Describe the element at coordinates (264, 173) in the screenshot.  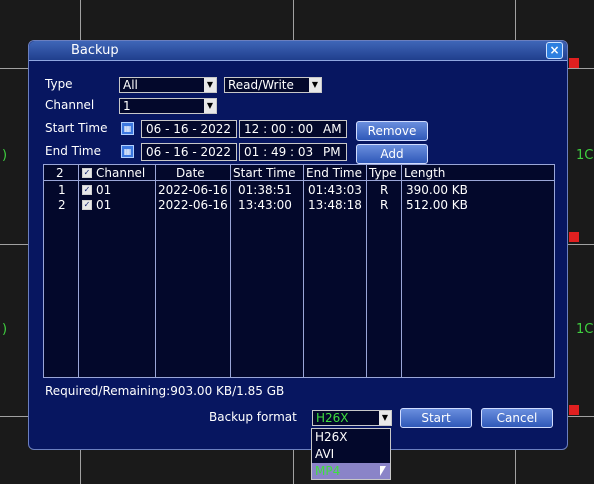
I see `col-header-start-time: Start Time` at that location.